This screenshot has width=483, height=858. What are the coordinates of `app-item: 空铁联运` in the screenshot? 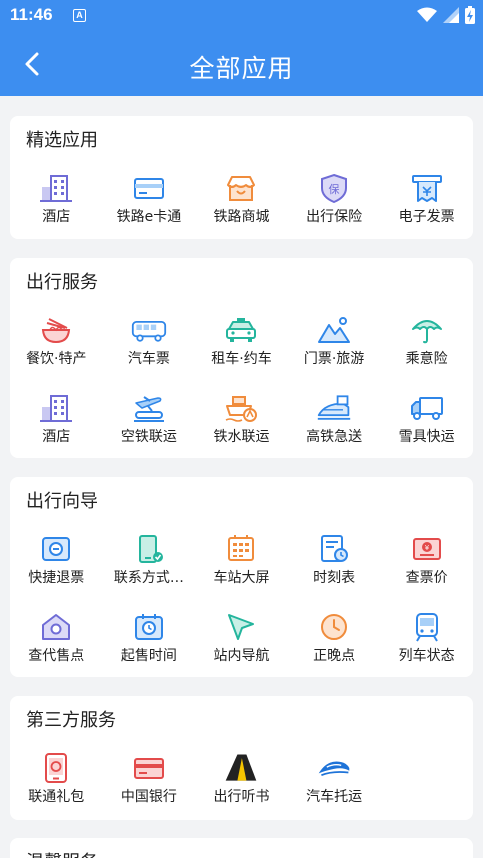 It's located at (149, 431).